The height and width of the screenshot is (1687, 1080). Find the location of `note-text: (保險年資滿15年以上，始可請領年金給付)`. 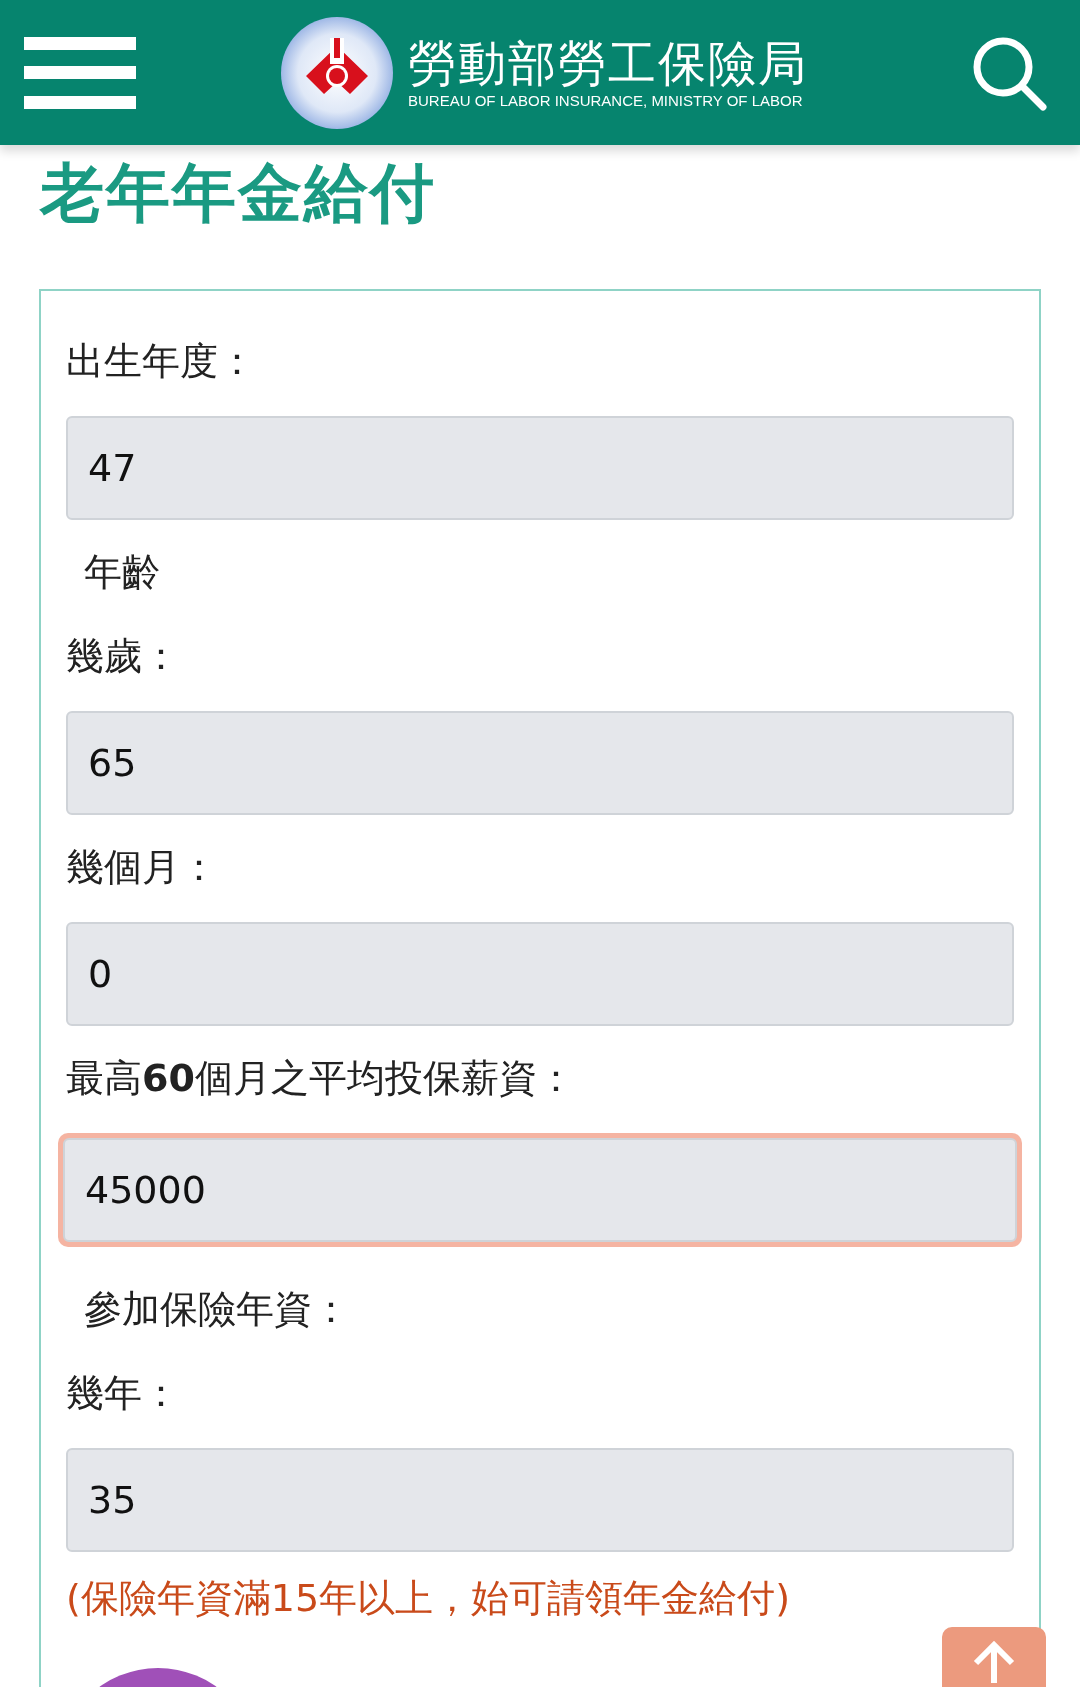

note-text: (保險年資滿15年以上，始可請領年金給付) is located at coordinates (428, 1598).